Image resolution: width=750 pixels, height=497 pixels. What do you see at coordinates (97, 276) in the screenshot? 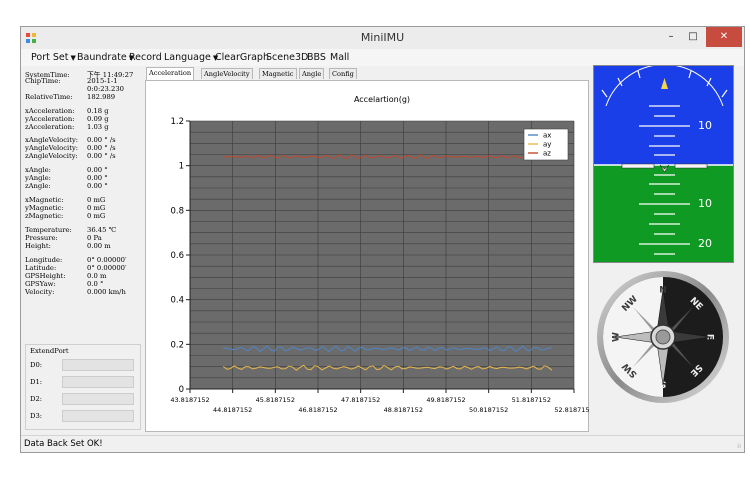
I see `readout-value: 0.0 m` at bounding box center [97, 276].